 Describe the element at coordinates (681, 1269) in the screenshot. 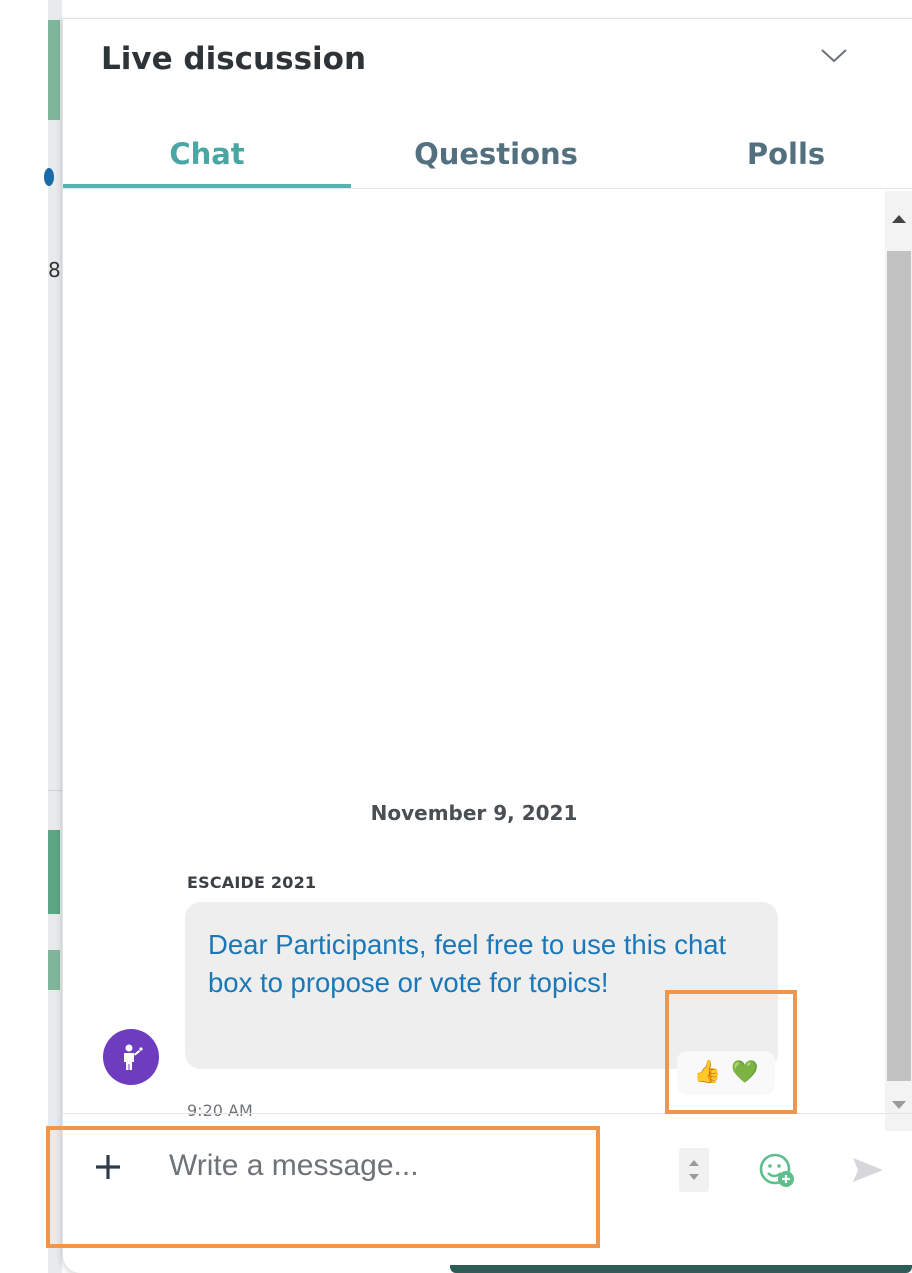

I see `background-bottom-bar` at that location.